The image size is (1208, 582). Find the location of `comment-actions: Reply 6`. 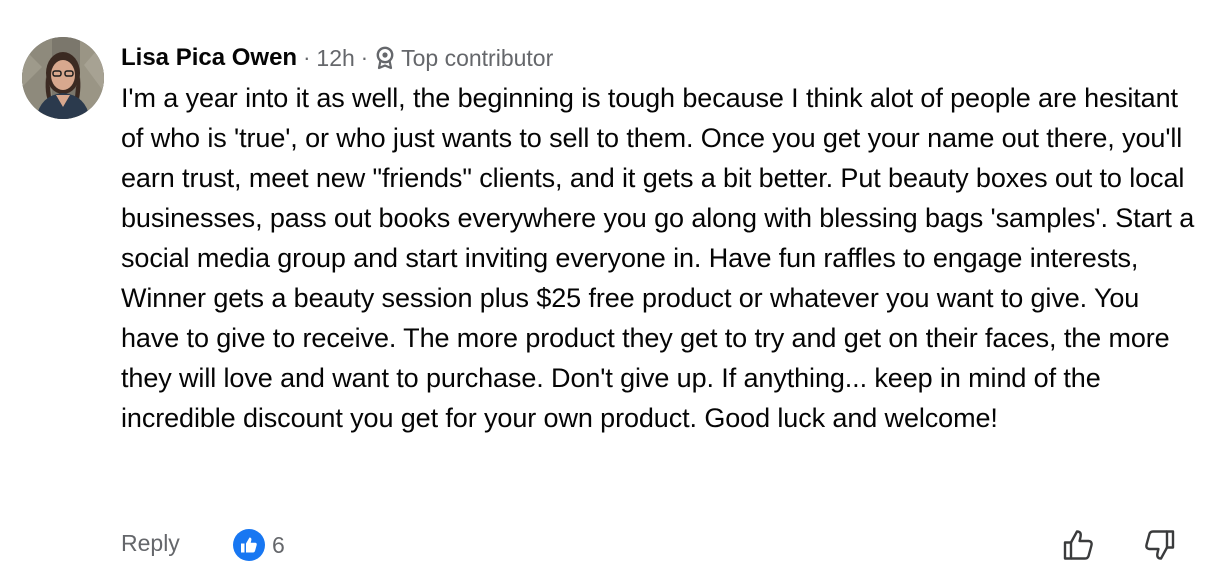

comment-actions: Reply 6 is located at coordinates (651, 545).